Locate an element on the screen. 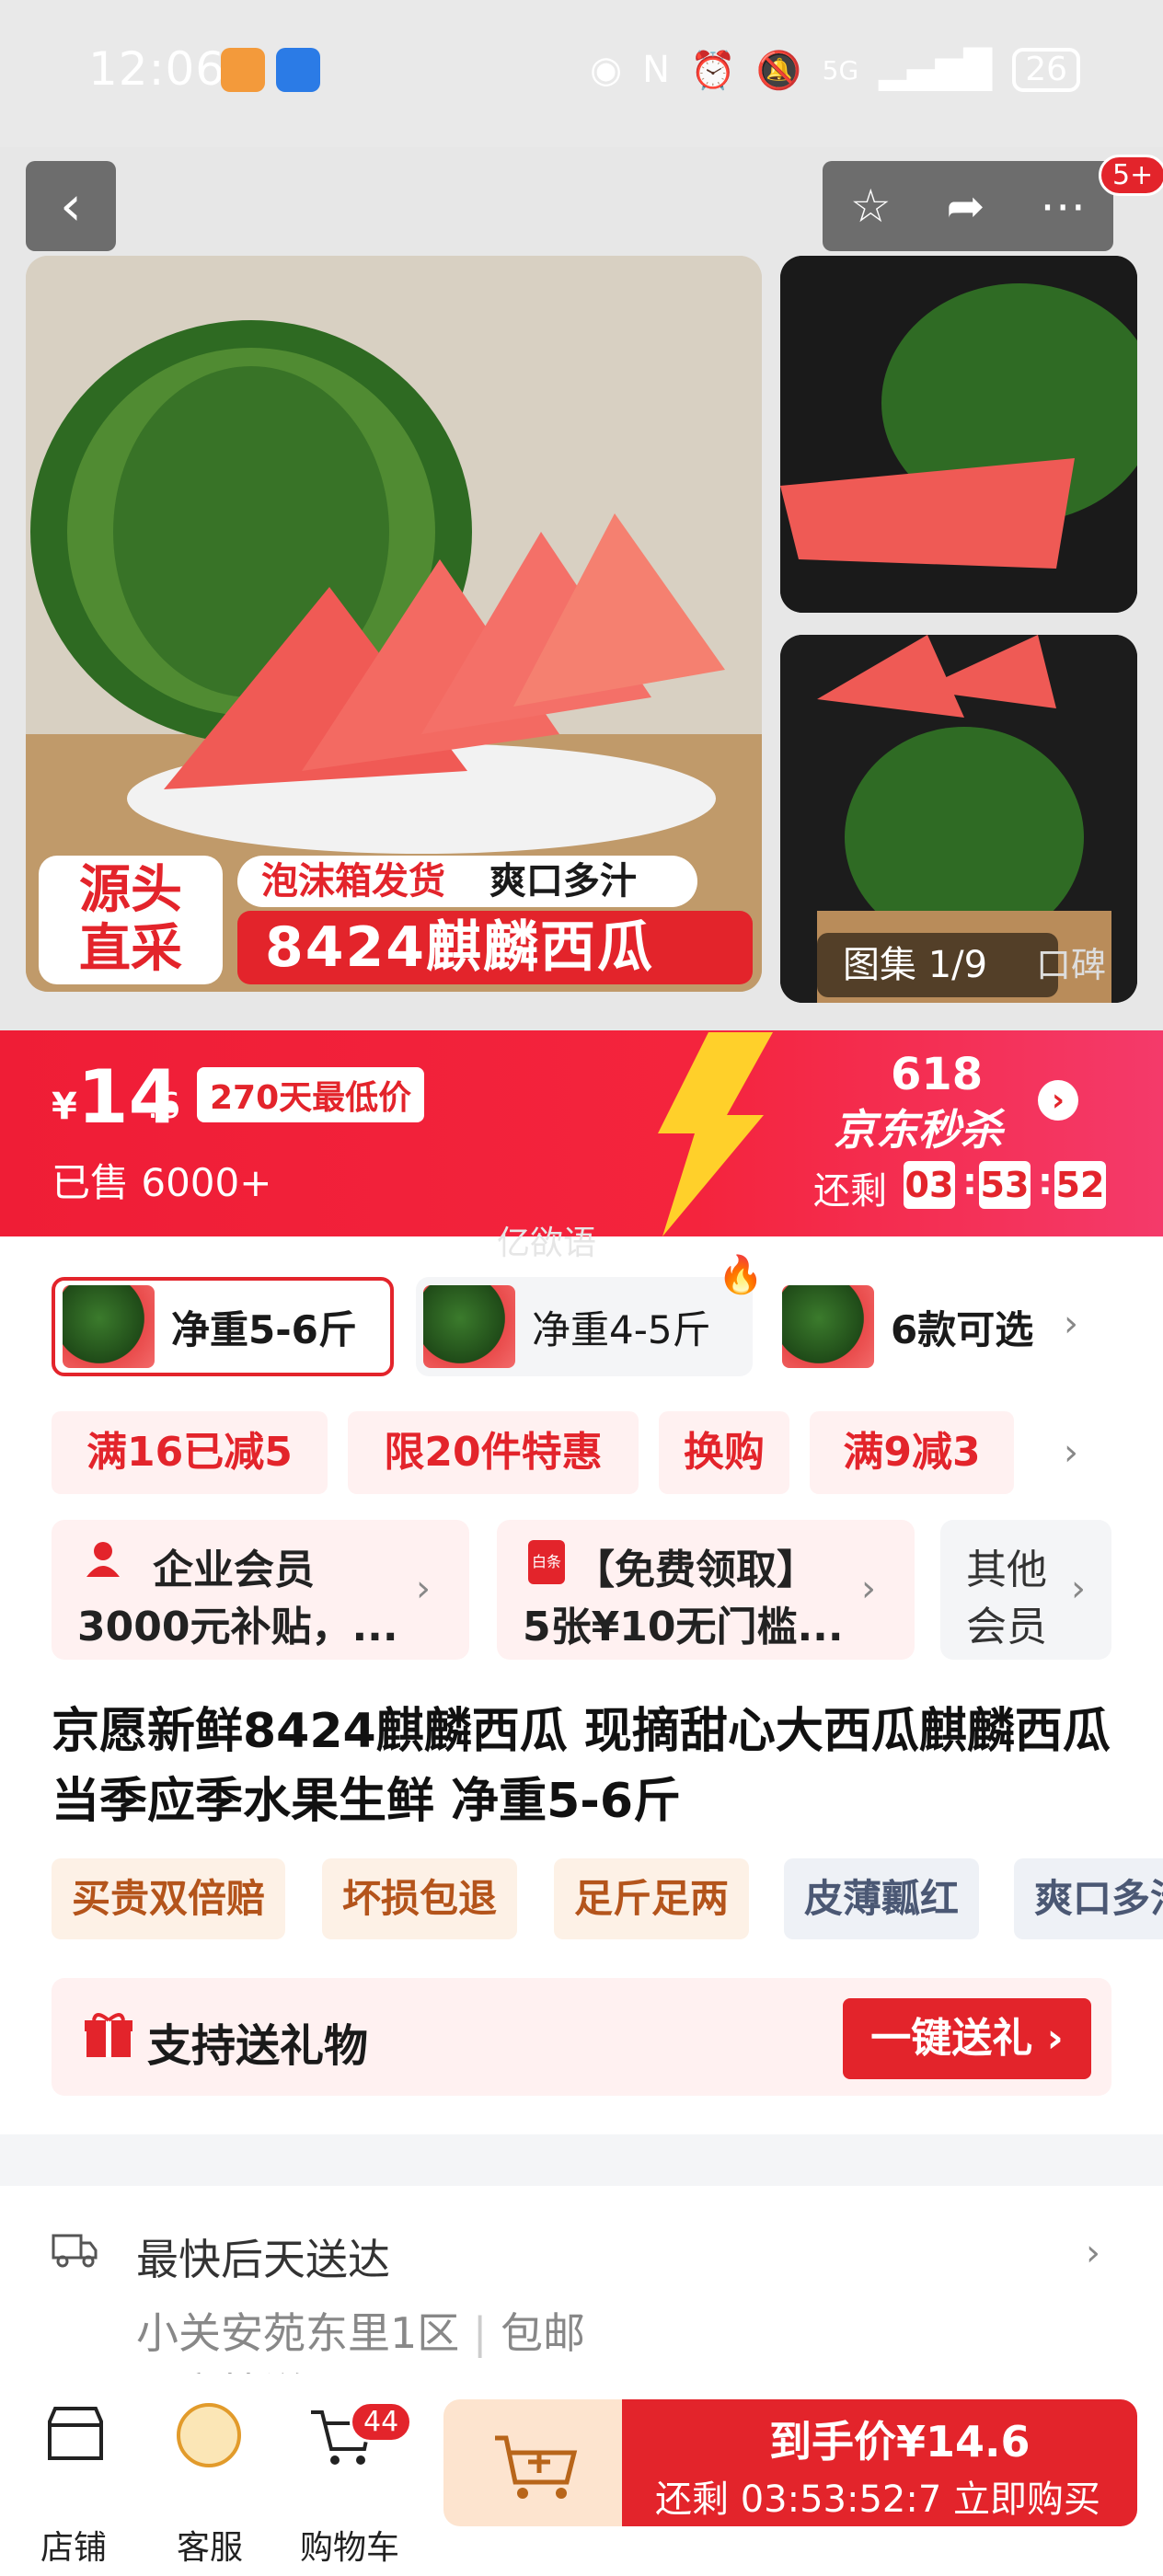 The image size is (1163, 2576). truck-icon is located at coordinates (75, 2249).